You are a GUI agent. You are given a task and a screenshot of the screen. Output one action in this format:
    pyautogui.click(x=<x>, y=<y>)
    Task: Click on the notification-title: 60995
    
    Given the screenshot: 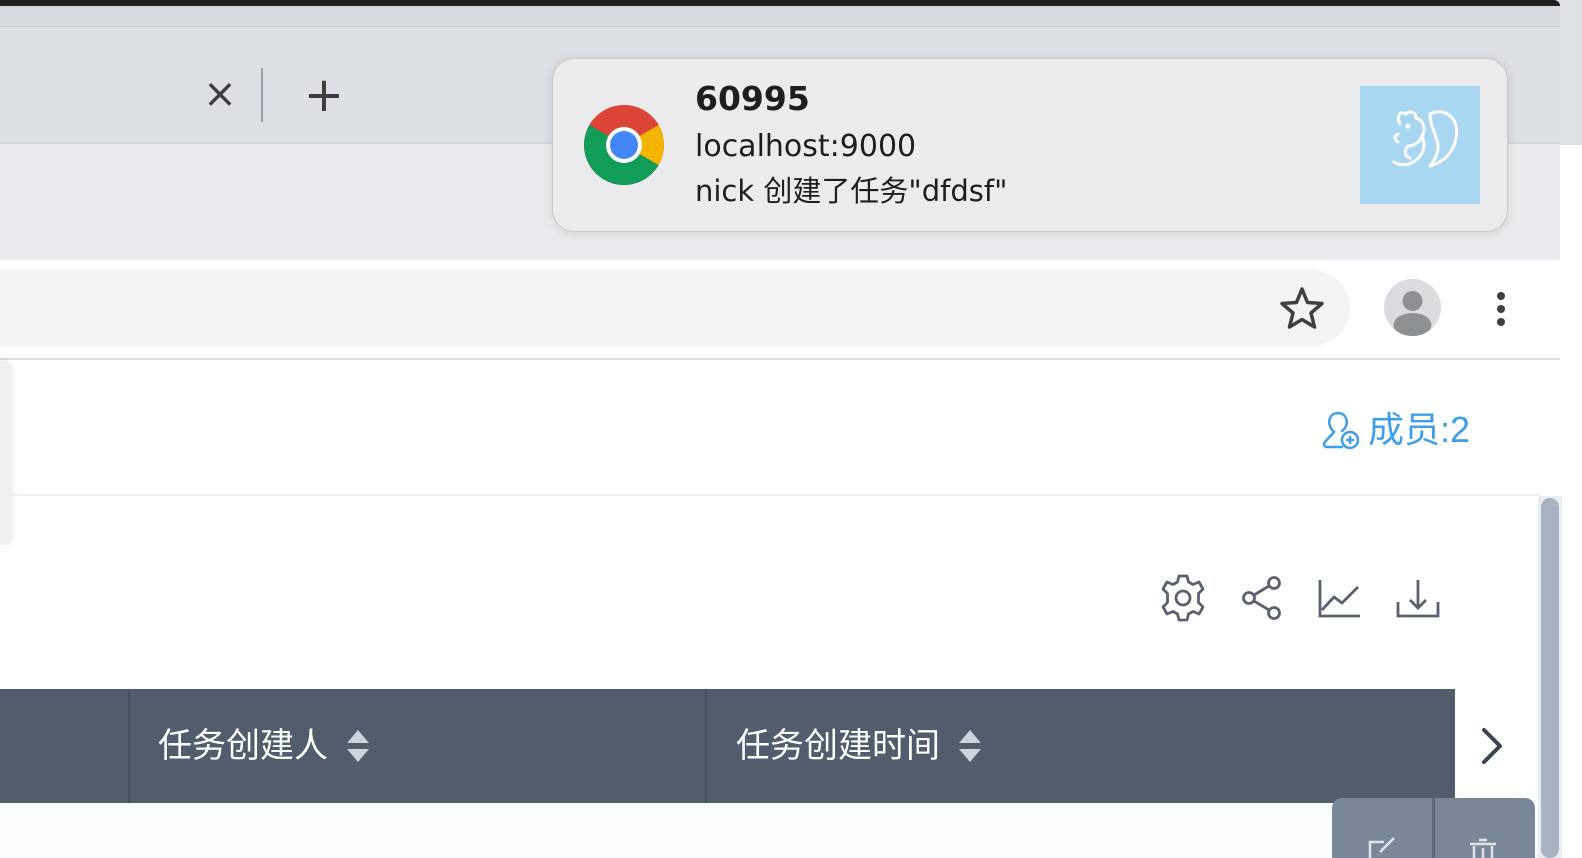 What is the action you would take?
    pyautogui.click(x=752, y=98)
    